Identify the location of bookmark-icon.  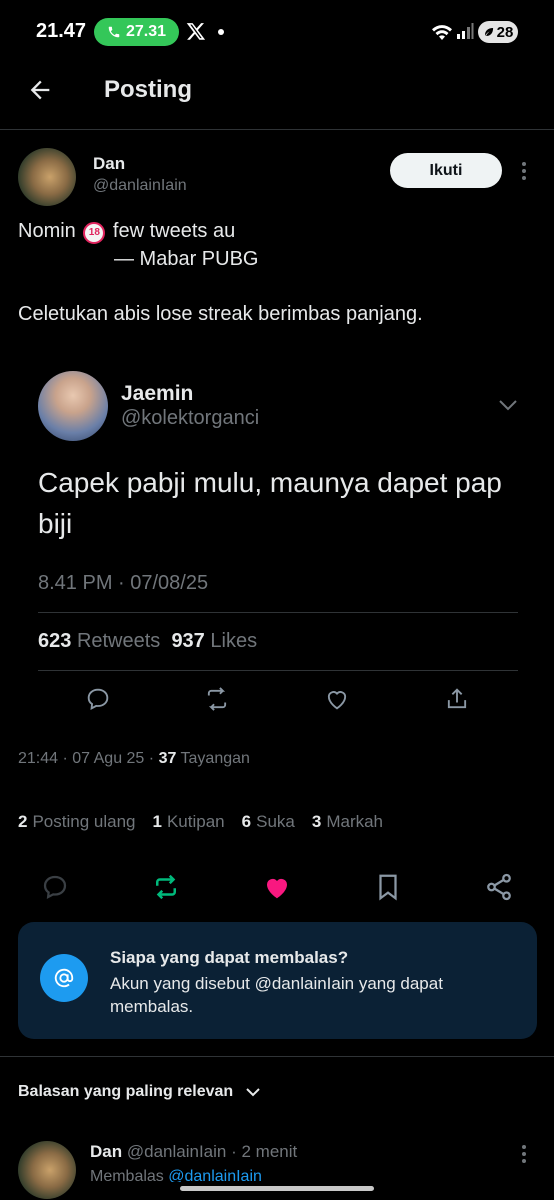
(388, 887).